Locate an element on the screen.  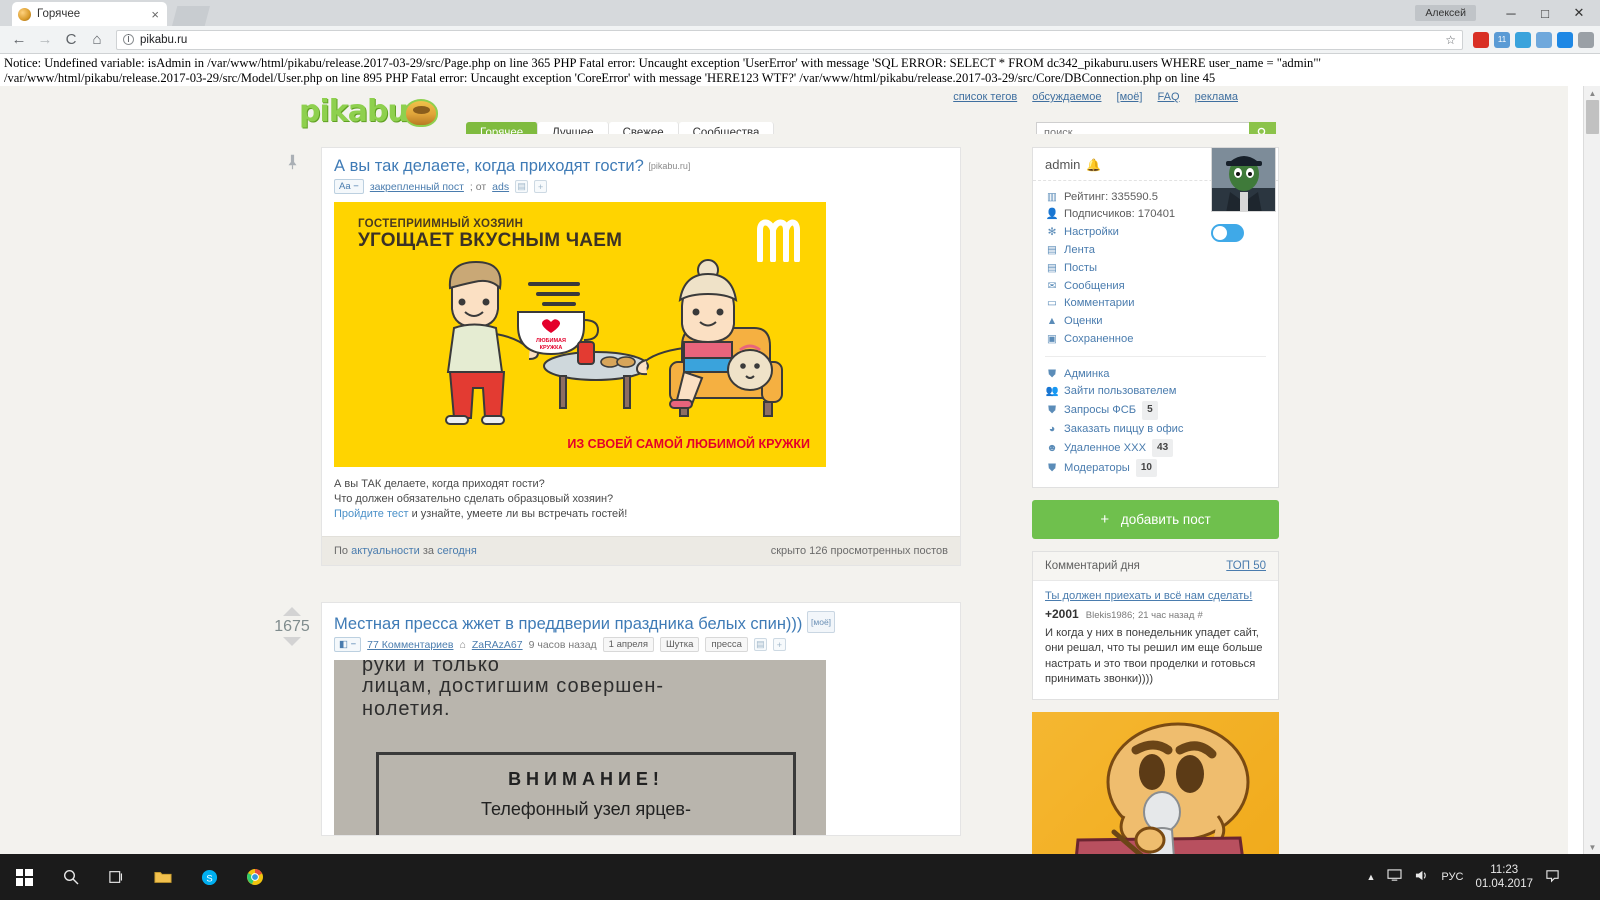
skype-icon: S is located at coordinates (209, 877).